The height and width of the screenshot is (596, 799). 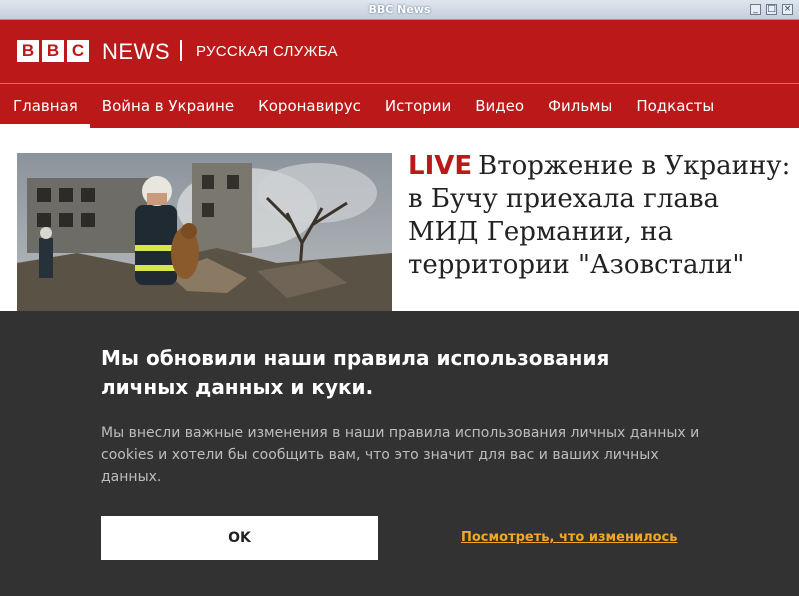 What do you see at coordinates (181, 50) in the screenshot?
I see `logo-divider` at bounding box center [181, 50].